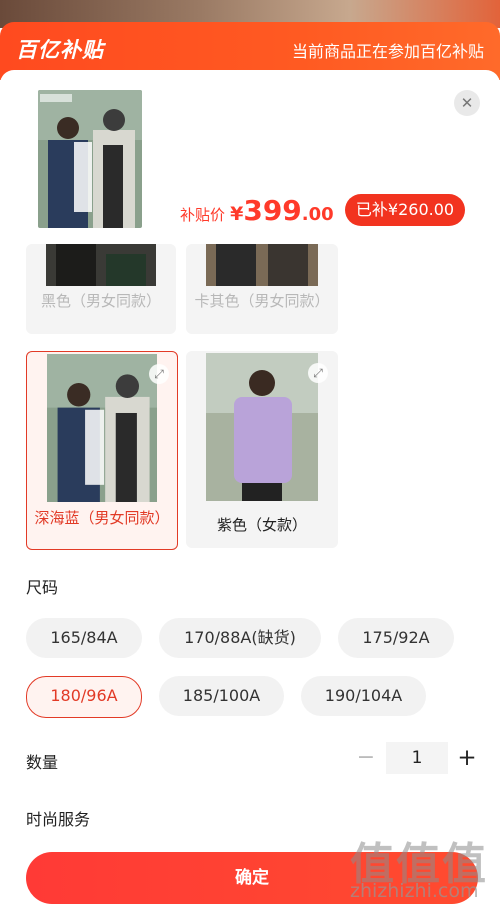 The height and width of the screenshot is (912, 500). Describe the element at coordinates (363, 696) in the screenshot. I see `size-option-190: 190/104A` at that location.